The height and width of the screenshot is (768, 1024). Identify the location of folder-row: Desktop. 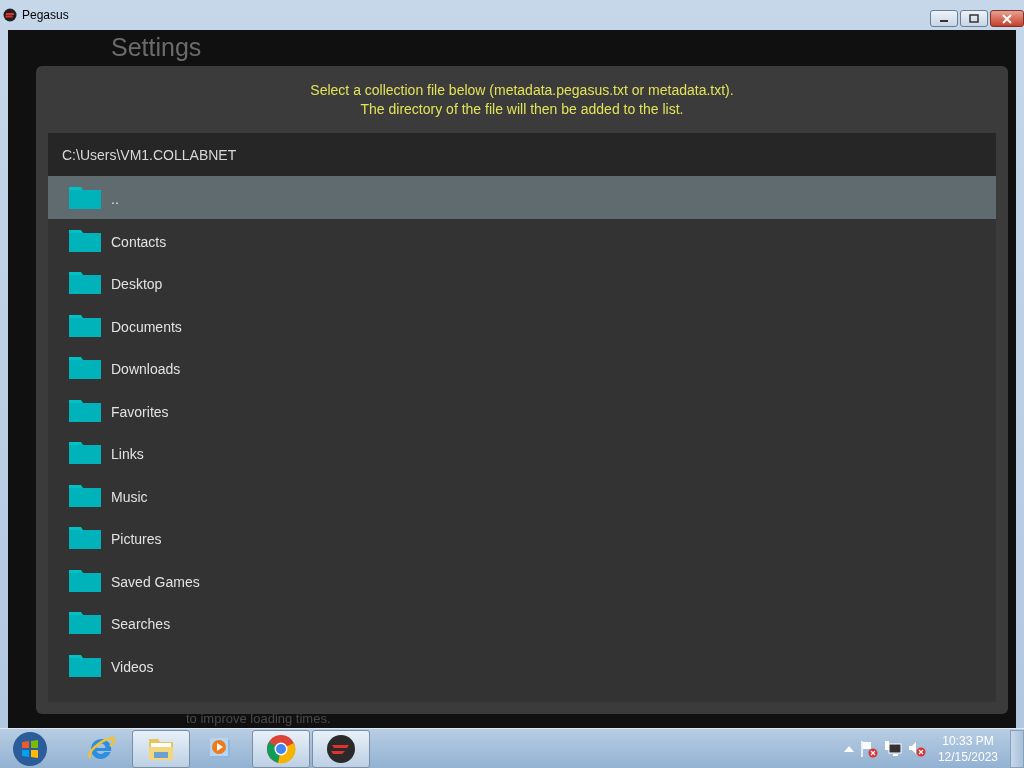
(522, 282).